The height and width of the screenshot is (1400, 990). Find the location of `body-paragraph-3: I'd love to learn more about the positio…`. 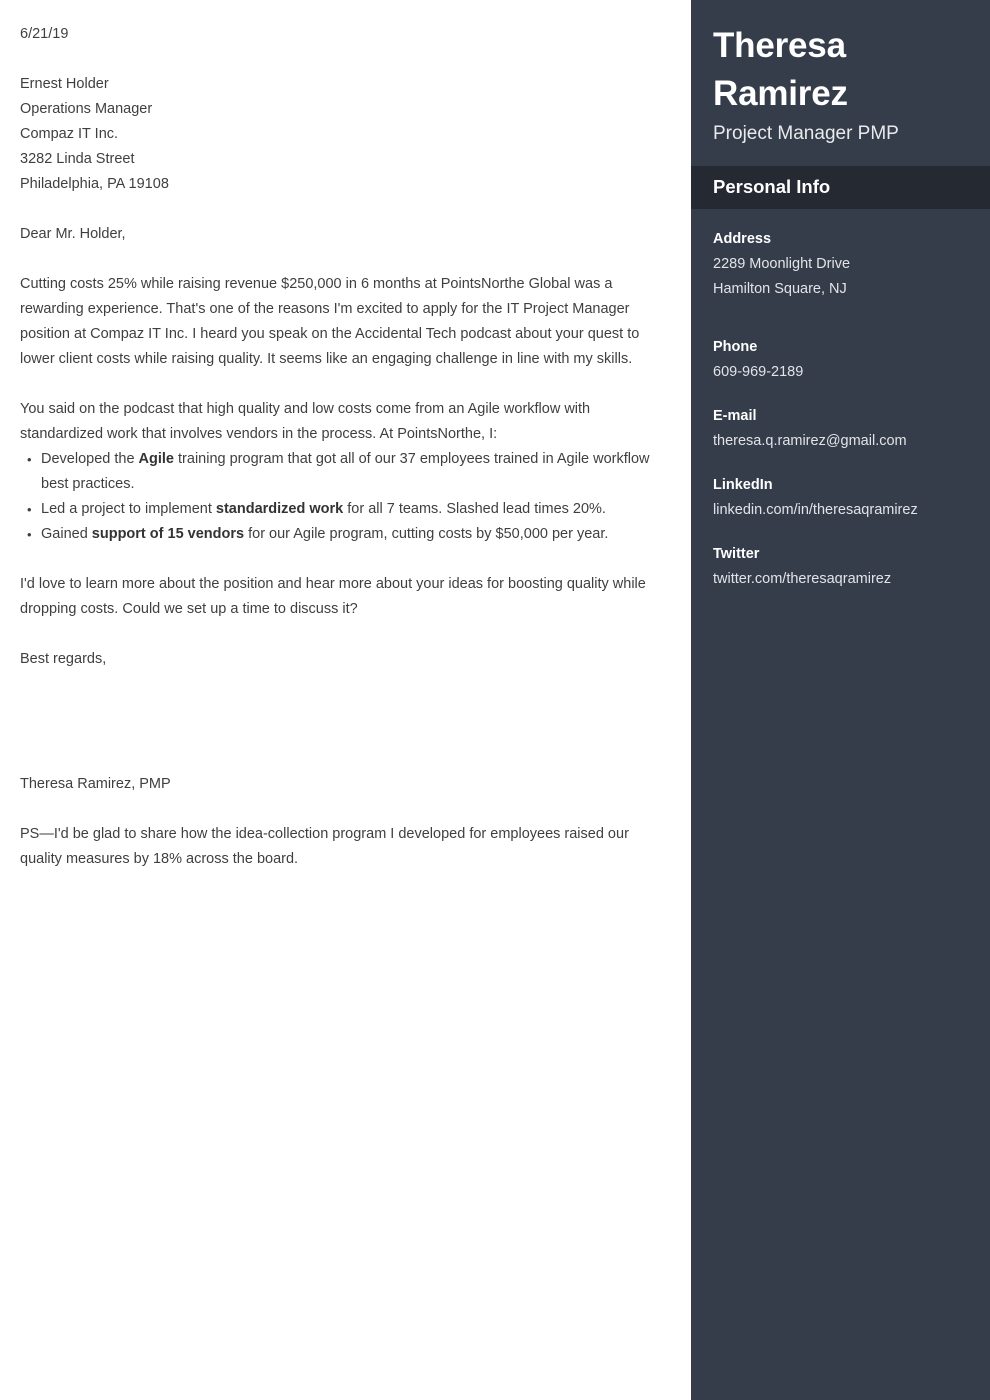

body-paragraph-3: I'd love to learn more about the positio… is located at coordinates (333, 596).